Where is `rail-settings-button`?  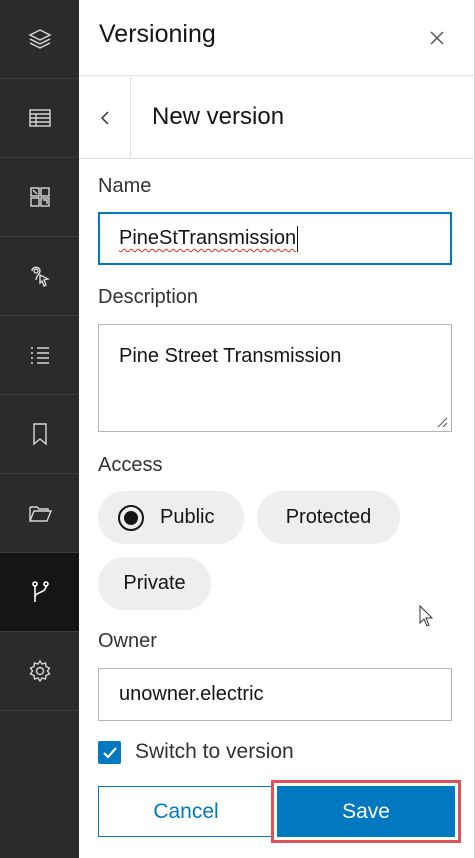 rail-settings-button is located at coordinates (39, 671).